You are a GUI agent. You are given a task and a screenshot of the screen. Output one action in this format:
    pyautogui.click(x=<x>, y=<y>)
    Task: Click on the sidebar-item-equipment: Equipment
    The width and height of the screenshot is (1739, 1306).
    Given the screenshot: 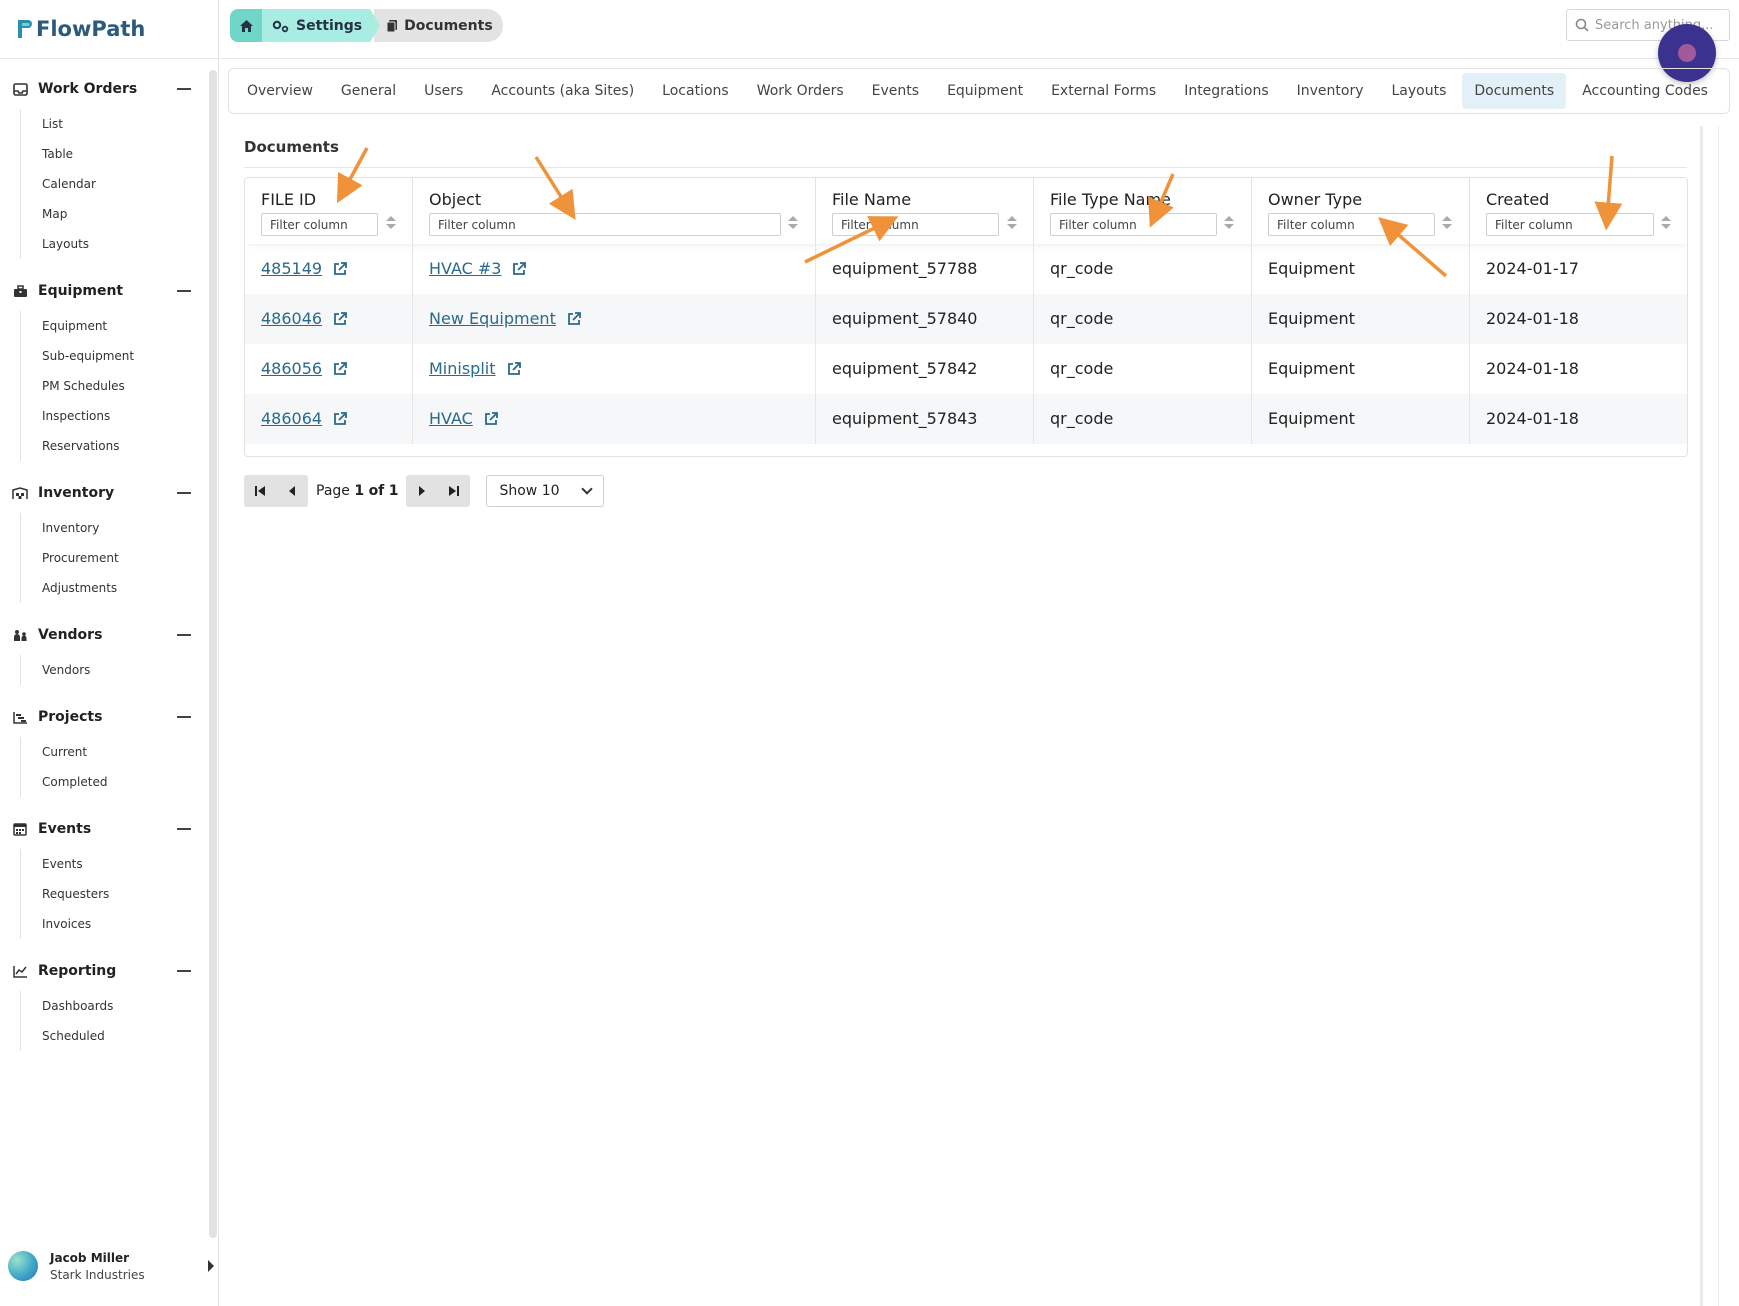 What is the action you would take?
    pyautogui.click(x=123, y=326)
    